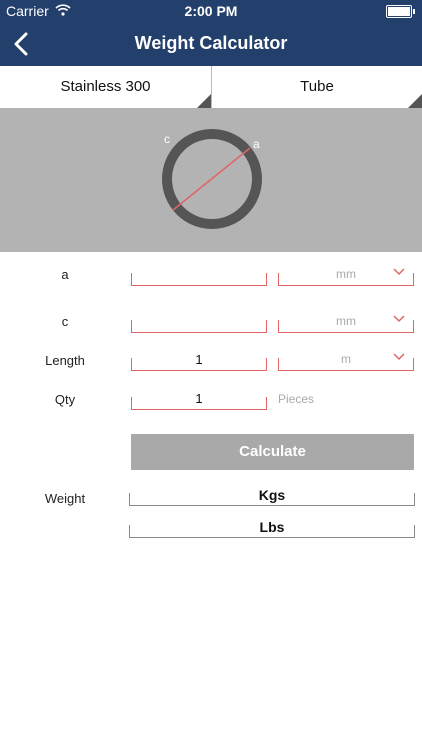 This screenshot has width=422, height=750. I want to click on status-bar: Carrier 2:00 PM, so click(211, 11).